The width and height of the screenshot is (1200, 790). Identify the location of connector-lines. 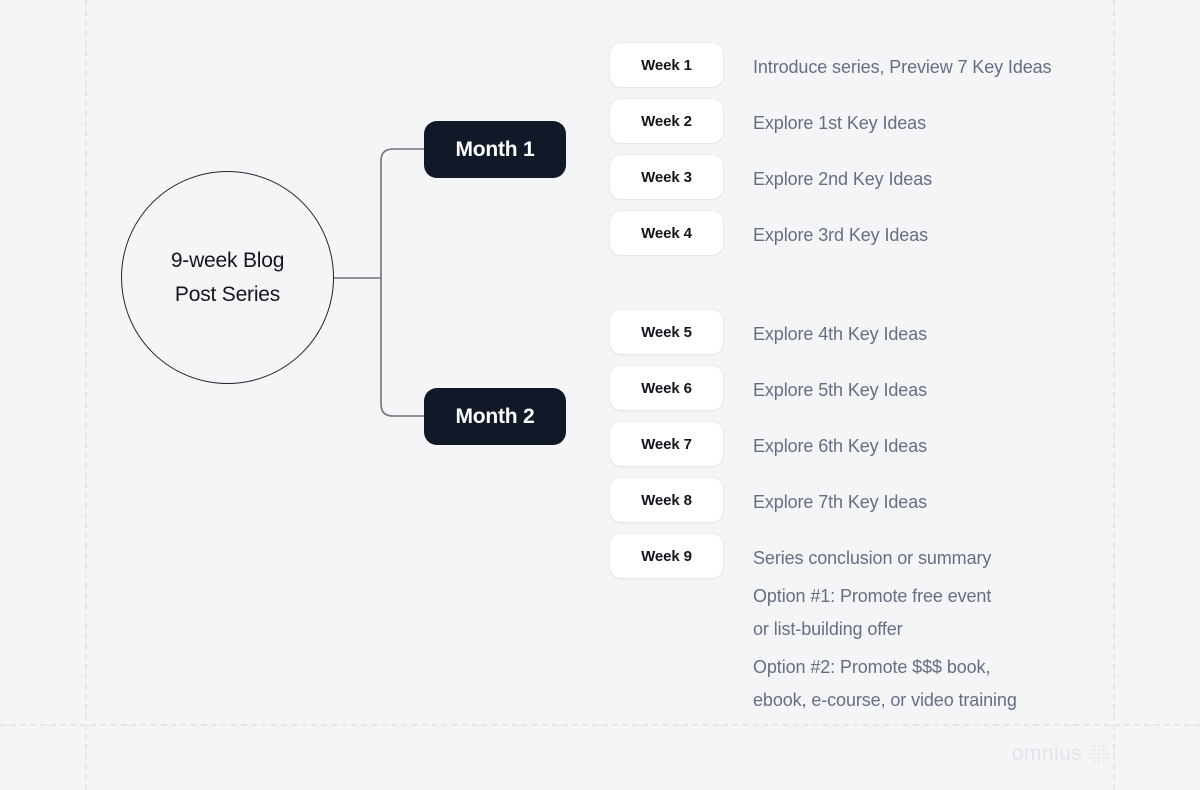
(379, 282).